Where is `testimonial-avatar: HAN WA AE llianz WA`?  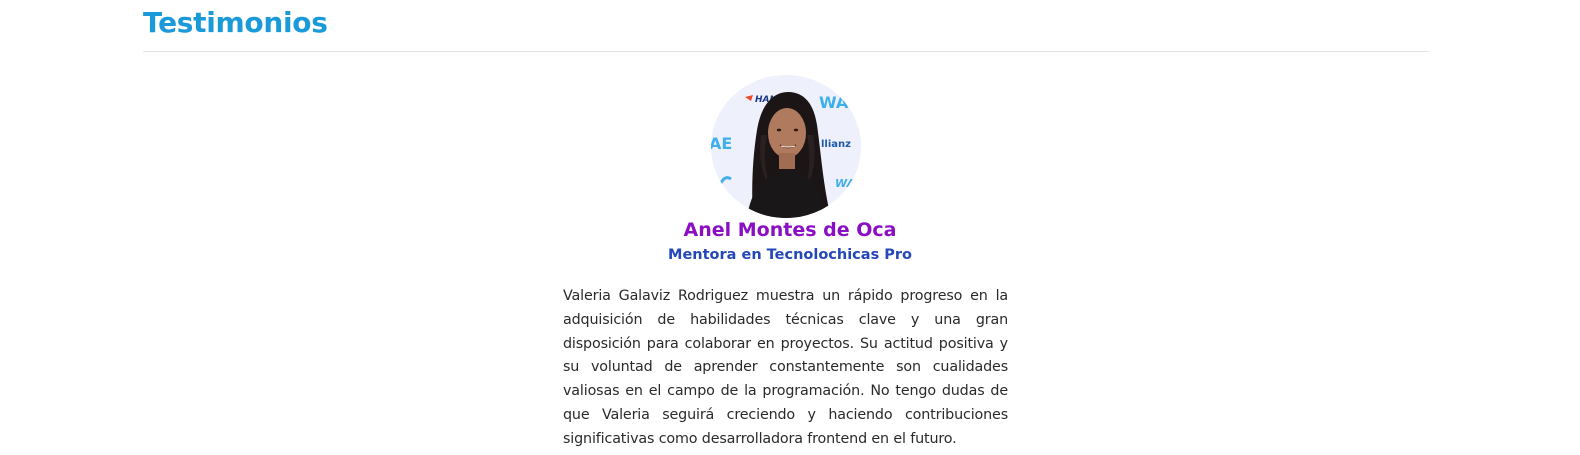
testimonial-avatar: HAN WA AE llianz WA is located at coordinates (786, 146).